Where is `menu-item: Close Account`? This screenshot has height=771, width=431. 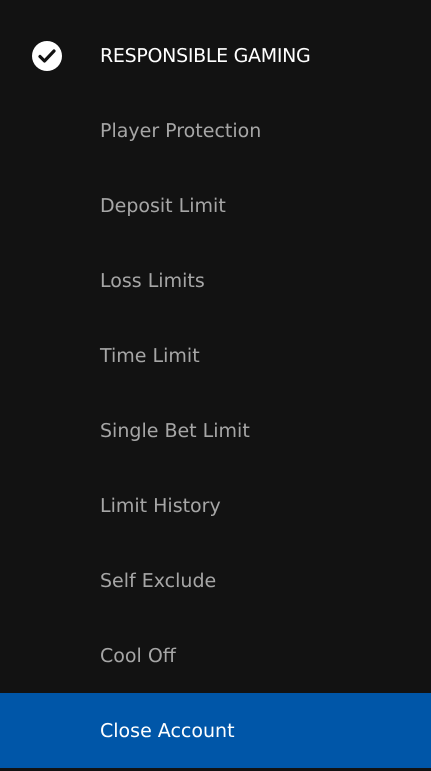
menu-item: Close Account is located at coordinates (215, 730).